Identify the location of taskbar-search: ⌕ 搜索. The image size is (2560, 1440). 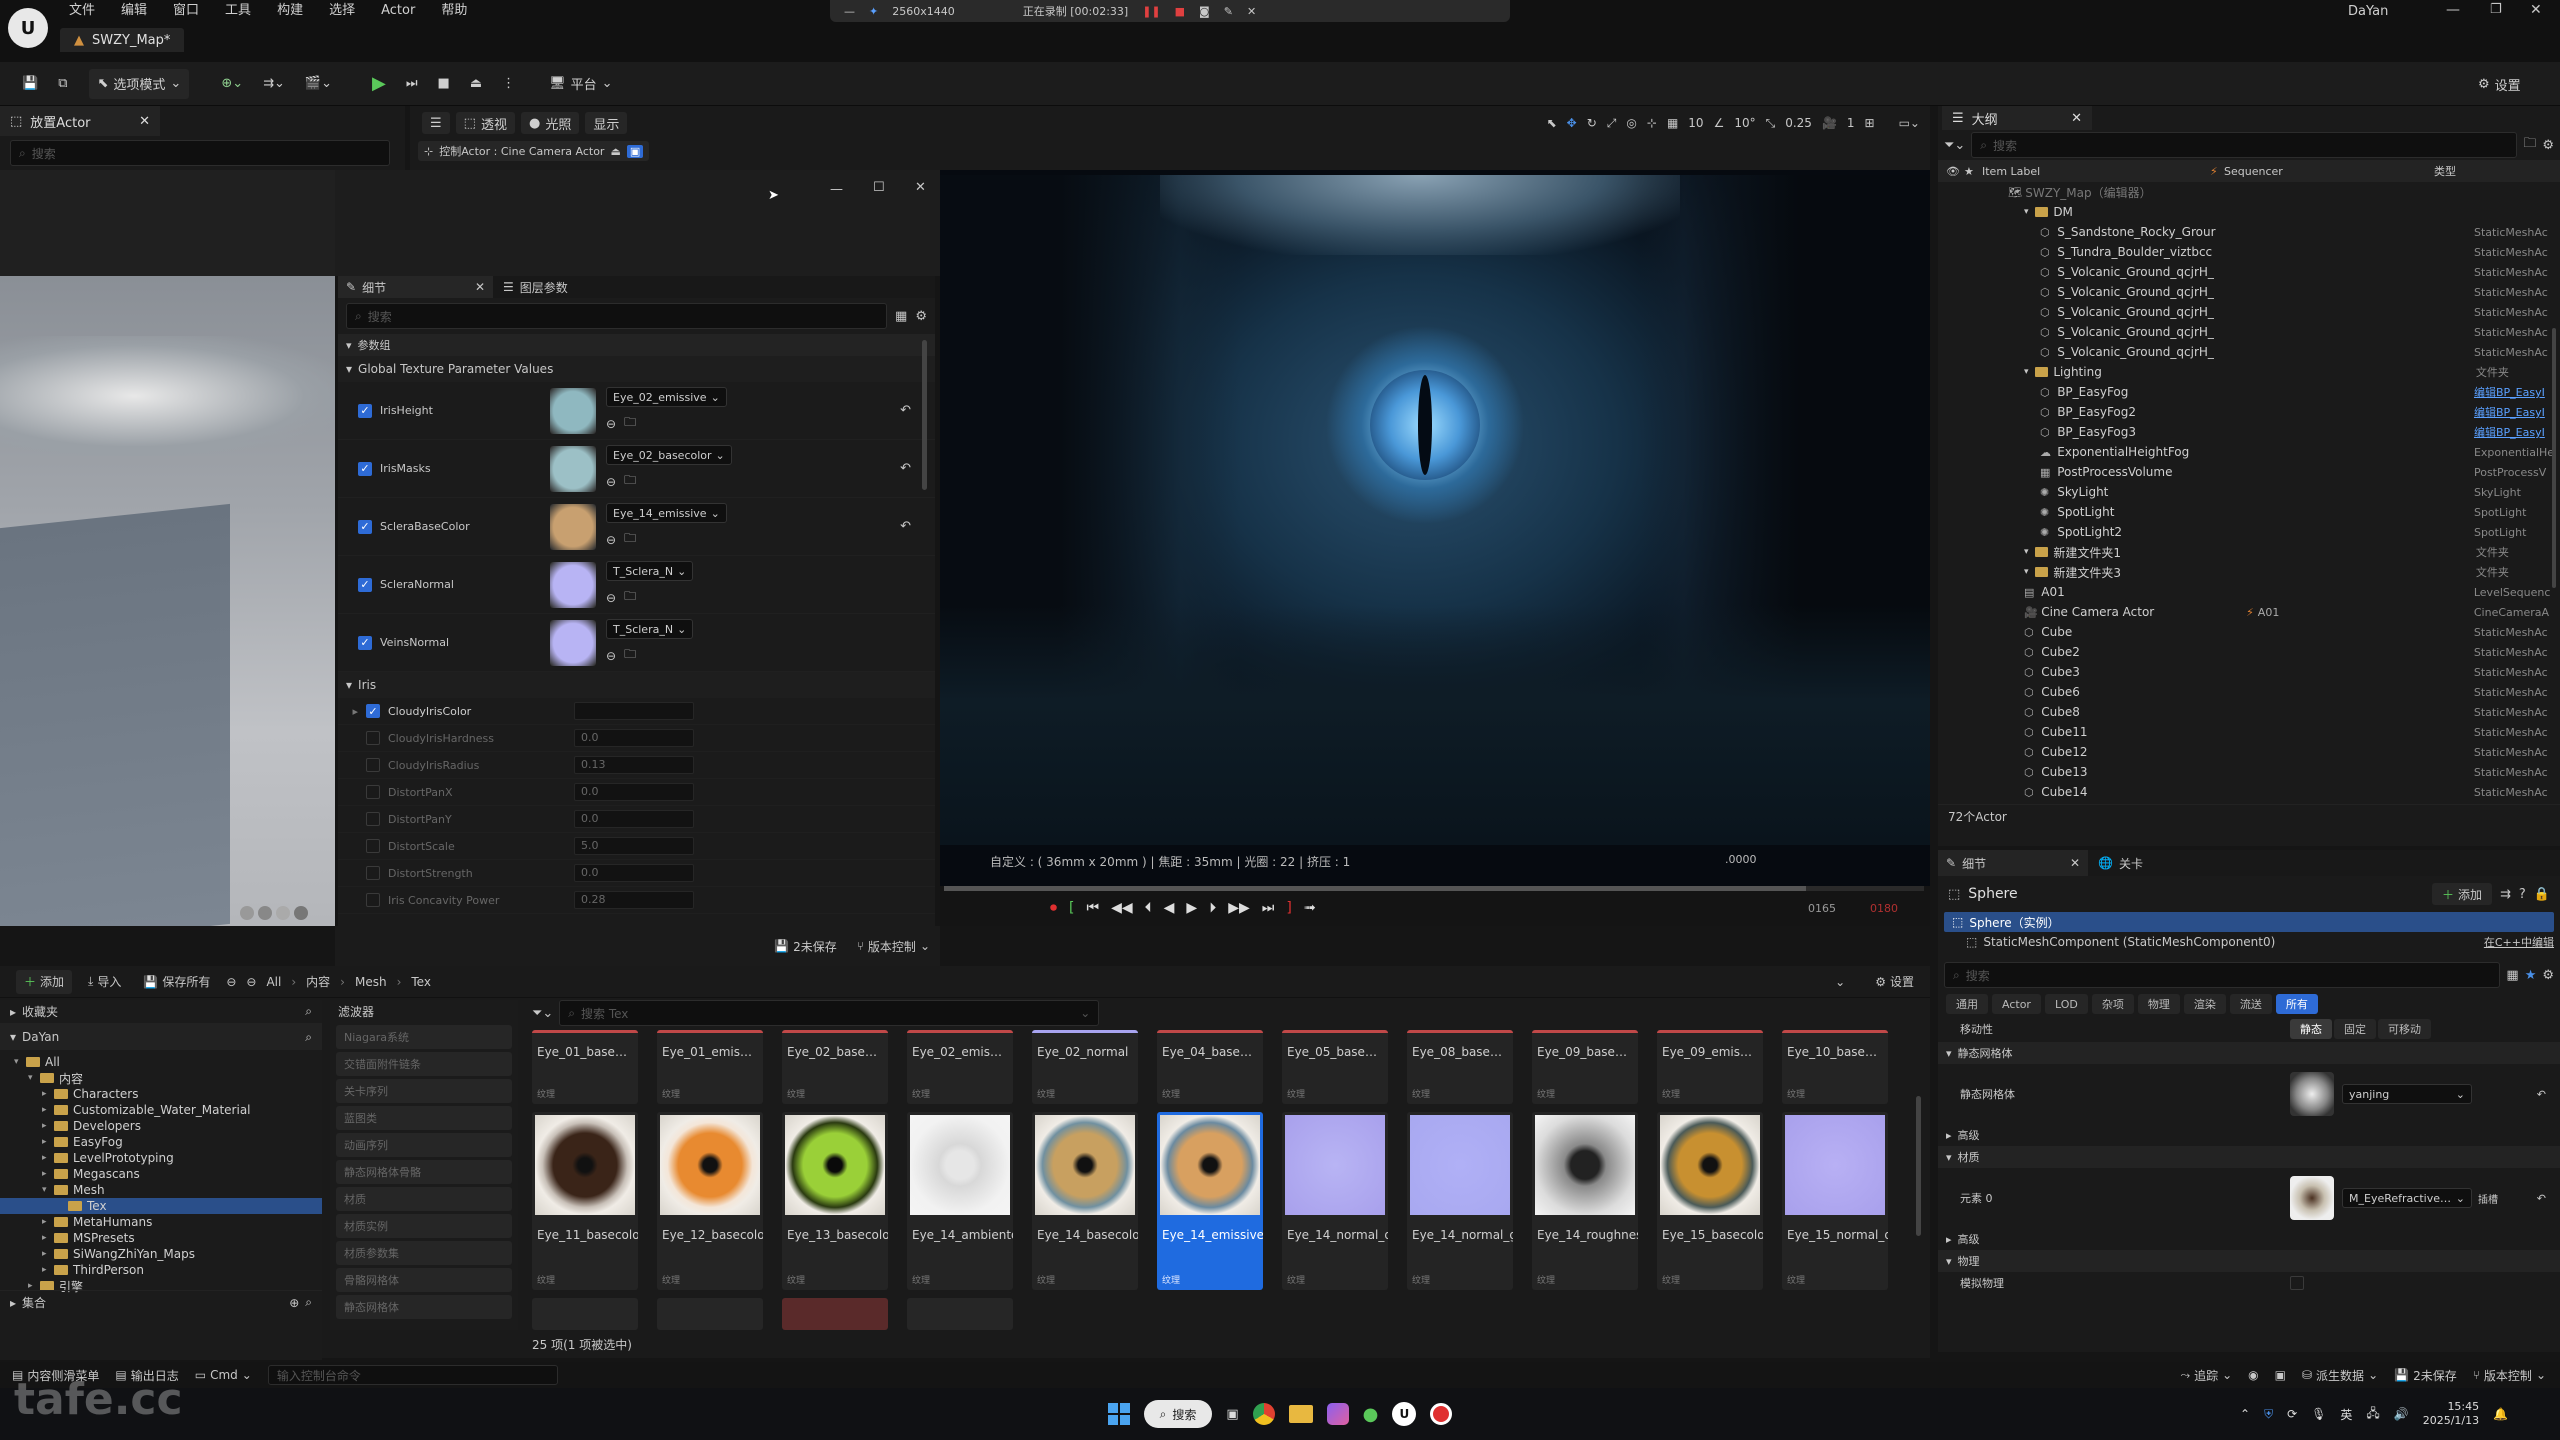
(1178, 1414).